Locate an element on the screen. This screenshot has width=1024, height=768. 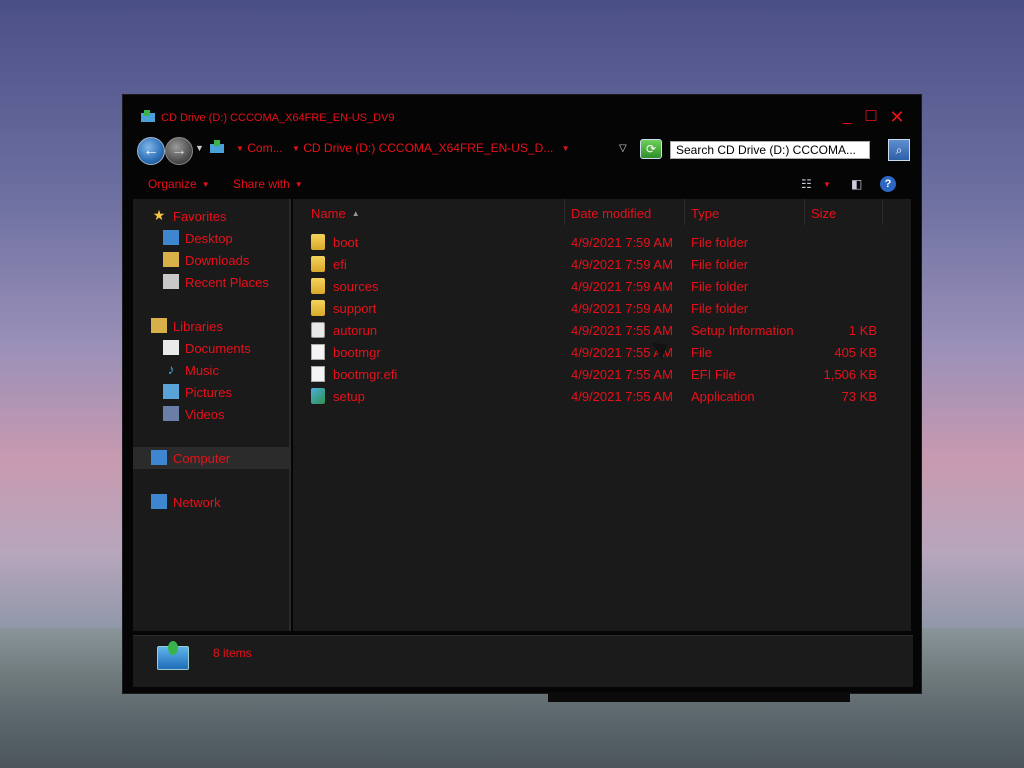
refresh-icon: ⟳ is located at coordinates (651, 149).